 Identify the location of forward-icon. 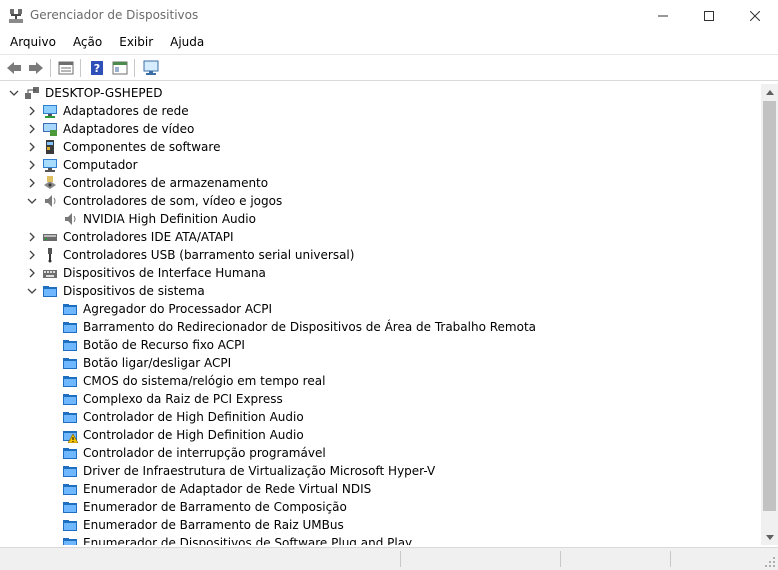
(36, 68).